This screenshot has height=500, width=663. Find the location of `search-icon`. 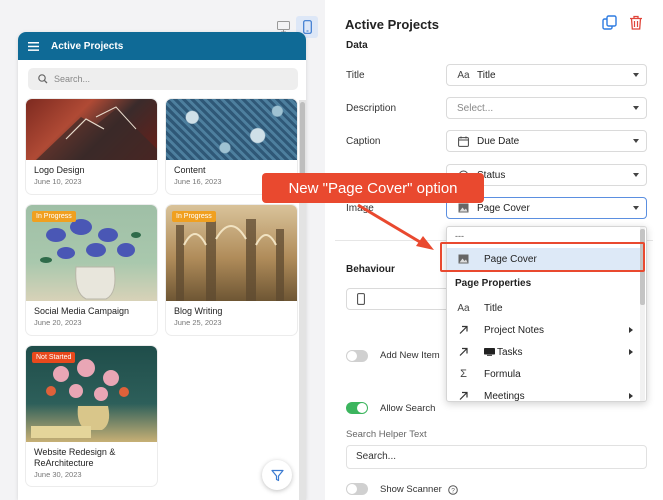

search-icon is located at coordinates (43, 79).